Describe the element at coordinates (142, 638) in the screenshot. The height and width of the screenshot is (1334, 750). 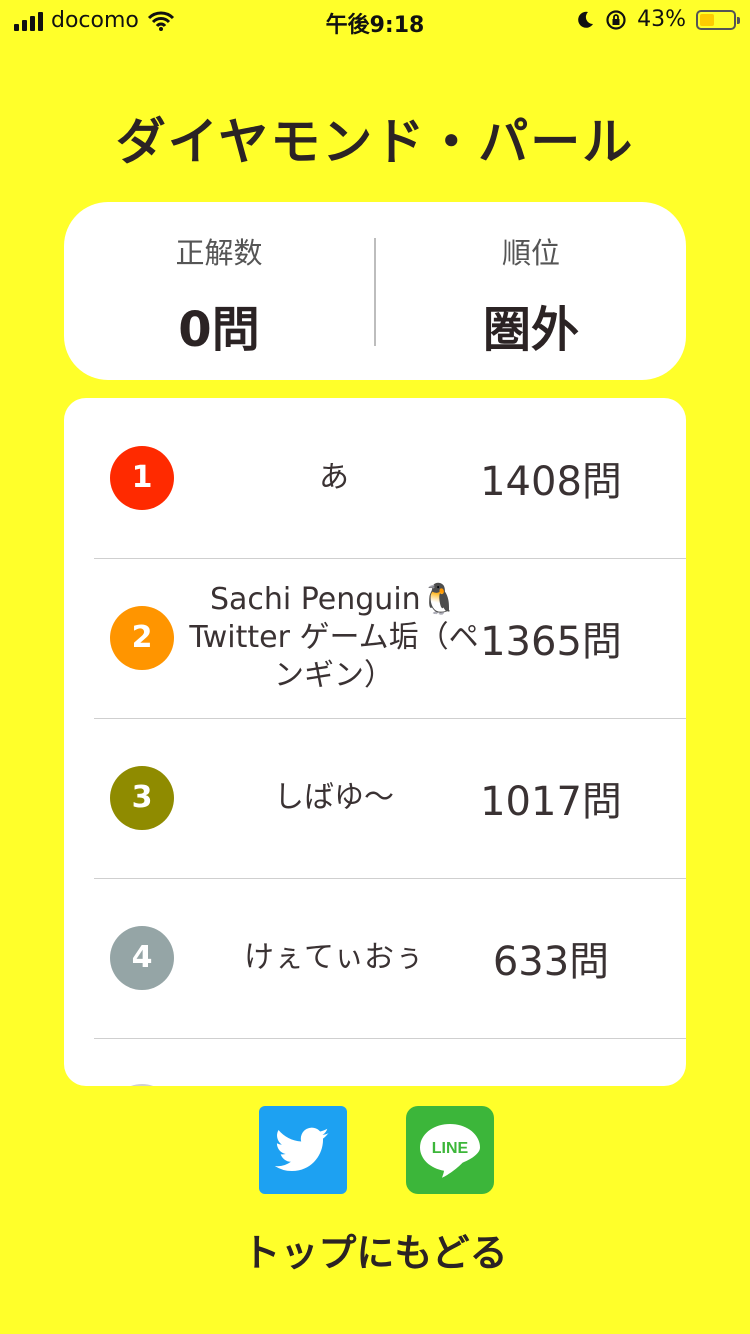
I see `rank-badge: 2` at that location.